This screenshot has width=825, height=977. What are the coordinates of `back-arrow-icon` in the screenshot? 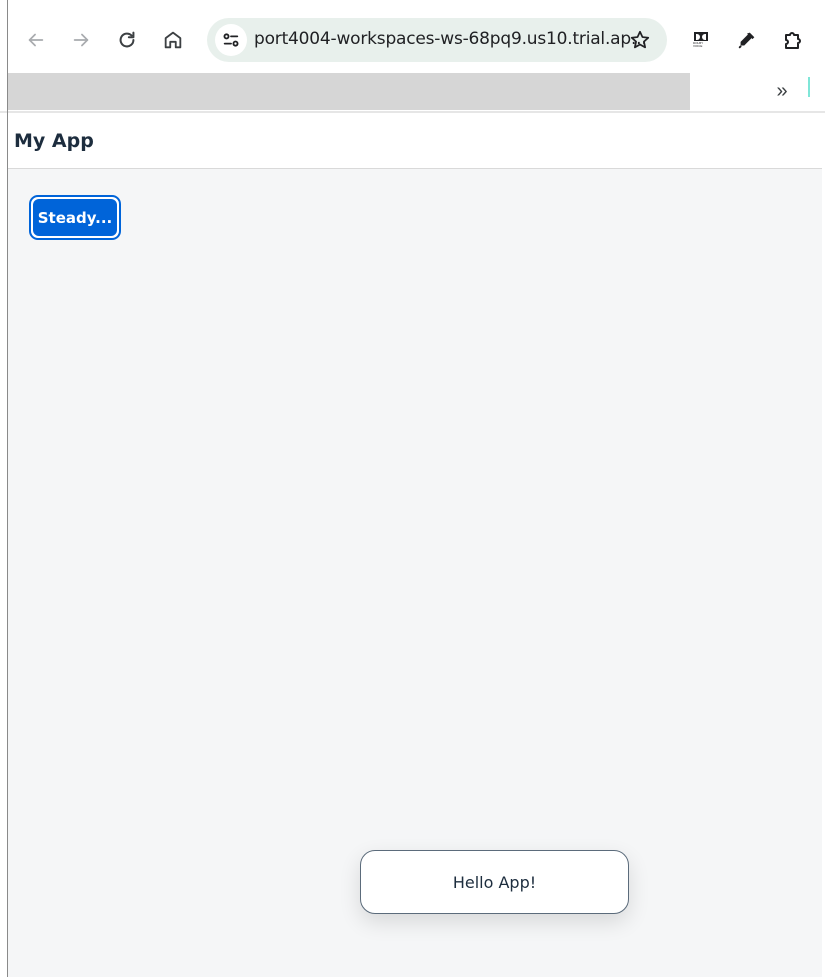 It's located at (36, 40).